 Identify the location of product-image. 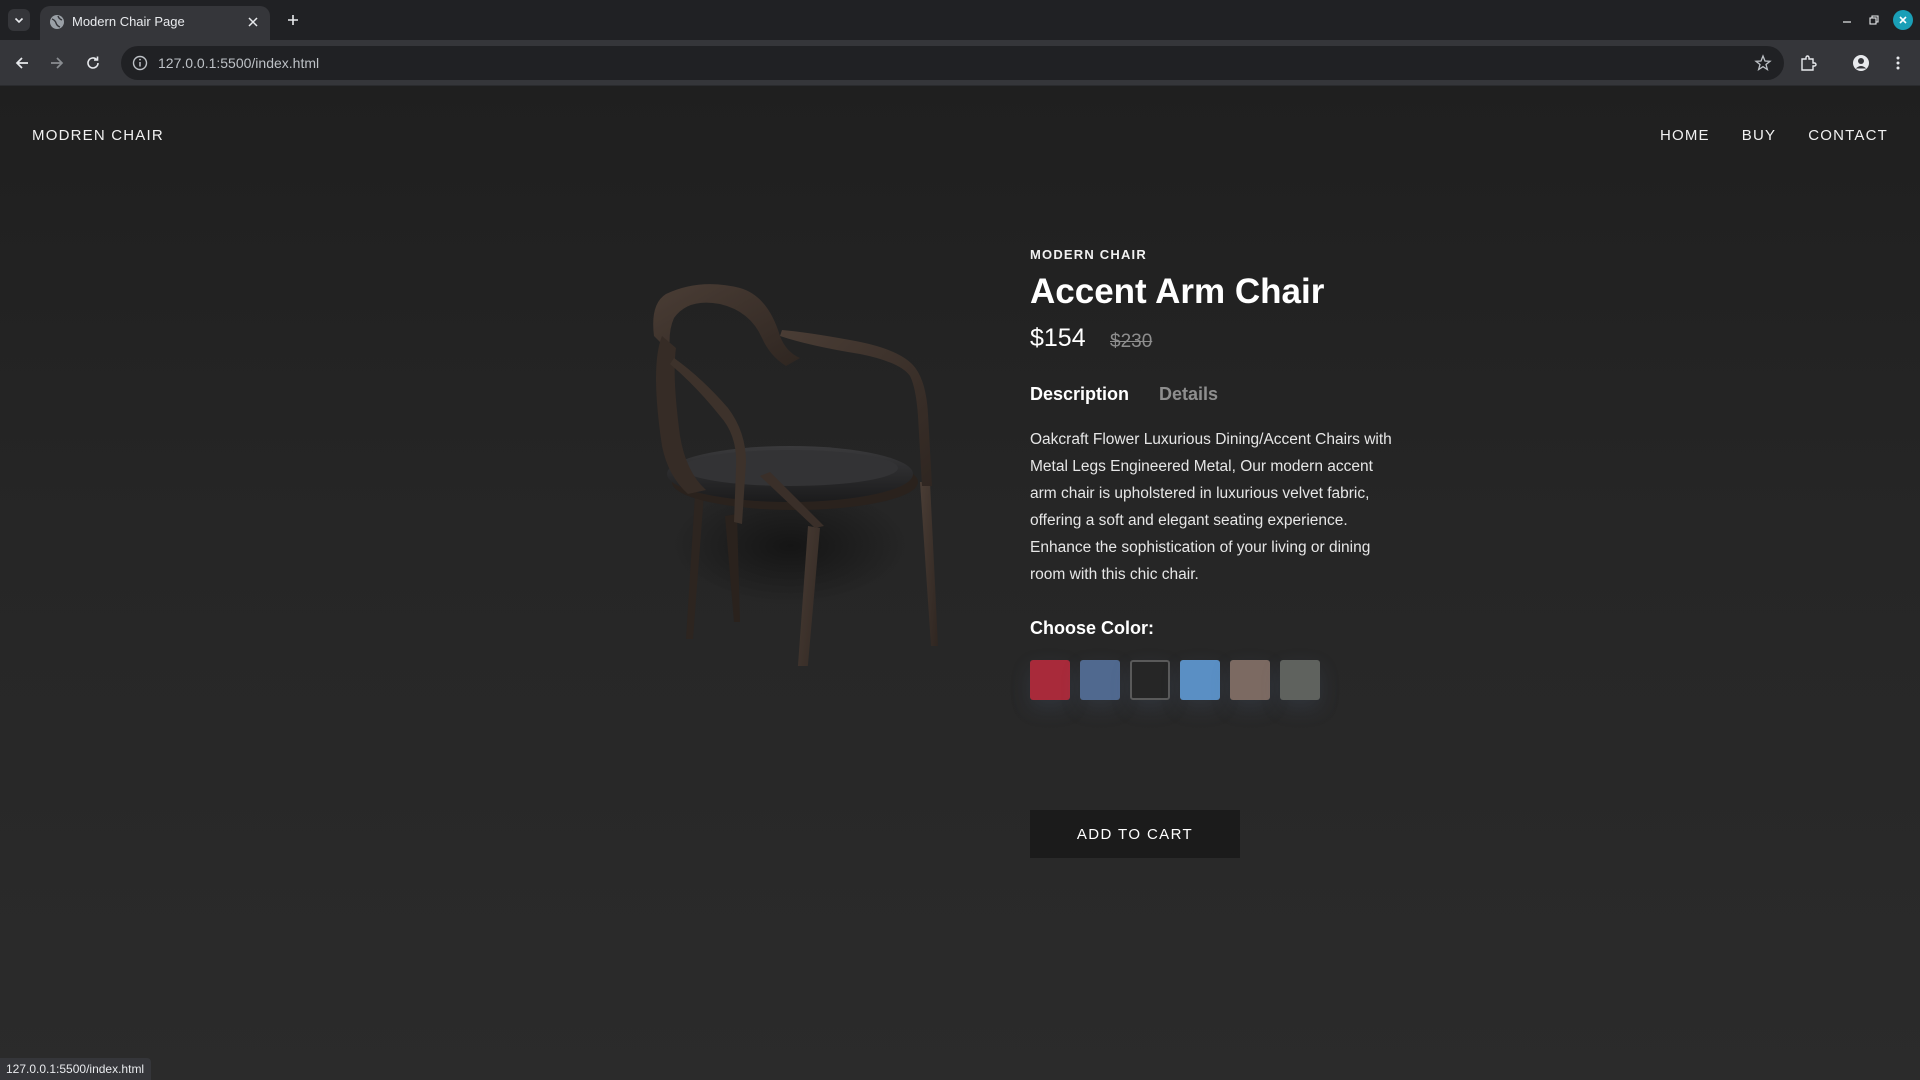
(780, 451).